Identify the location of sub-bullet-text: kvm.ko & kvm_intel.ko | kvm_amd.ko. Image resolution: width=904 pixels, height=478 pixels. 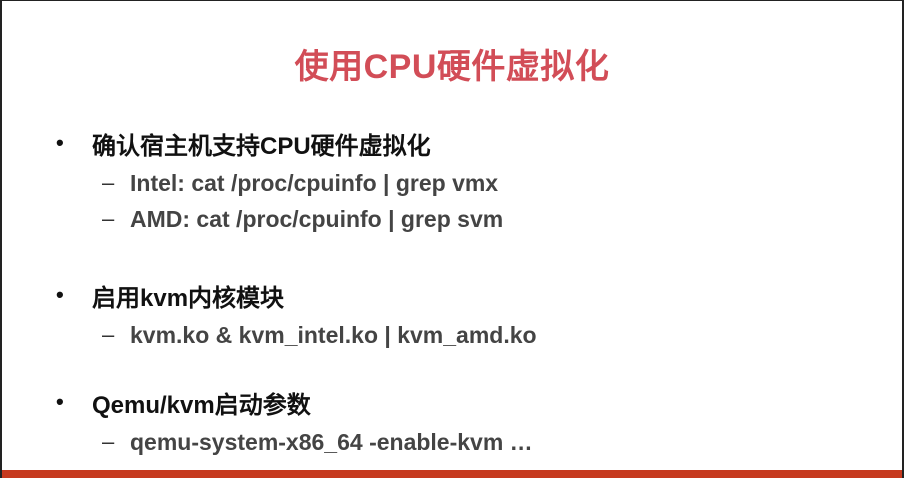
(333, 334).